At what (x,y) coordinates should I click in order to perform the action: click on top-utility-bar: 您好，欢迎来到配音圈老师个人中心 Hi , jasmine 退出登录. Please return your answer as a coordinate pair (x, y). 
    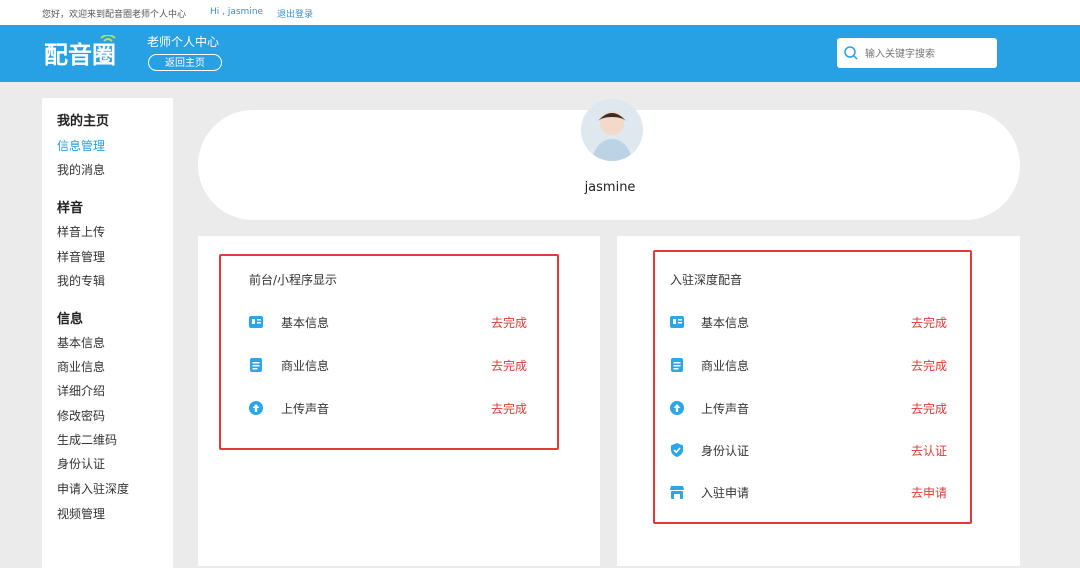
    Looking at the image, I should click on (540, 12).